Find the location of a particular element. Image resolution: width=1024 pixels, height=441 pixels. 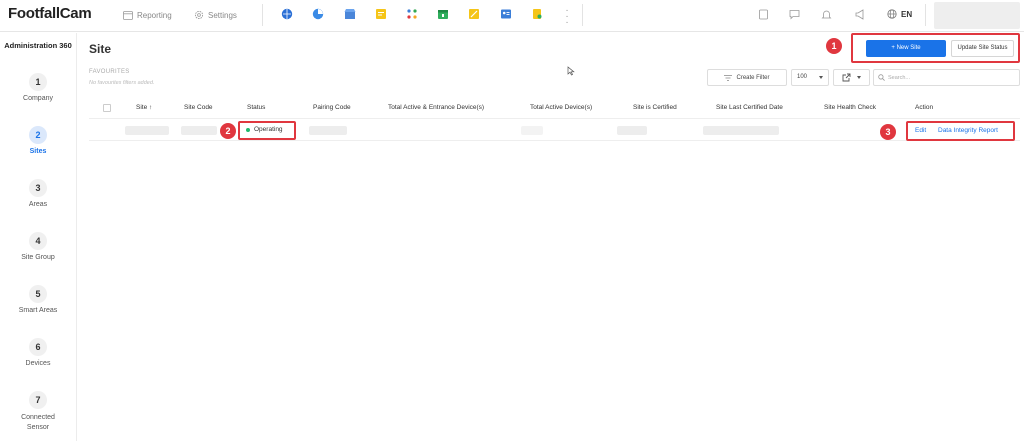

calendar-icon is located at coordinates (128, 15).